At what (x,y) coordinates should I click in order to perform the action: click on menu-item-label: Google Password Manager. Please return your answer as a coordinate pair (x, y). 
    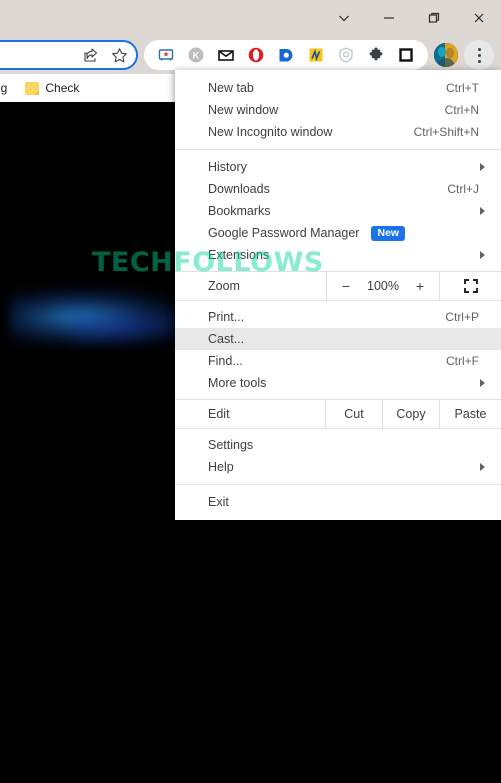
    Looking at the image, I should click on (284, 233).